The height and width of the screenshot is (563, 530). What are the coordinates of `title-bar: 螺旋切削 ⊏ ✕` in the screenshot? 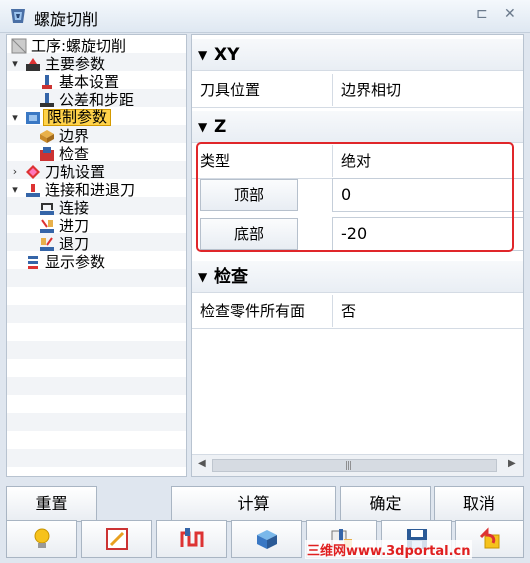 It's located at (265, 16).